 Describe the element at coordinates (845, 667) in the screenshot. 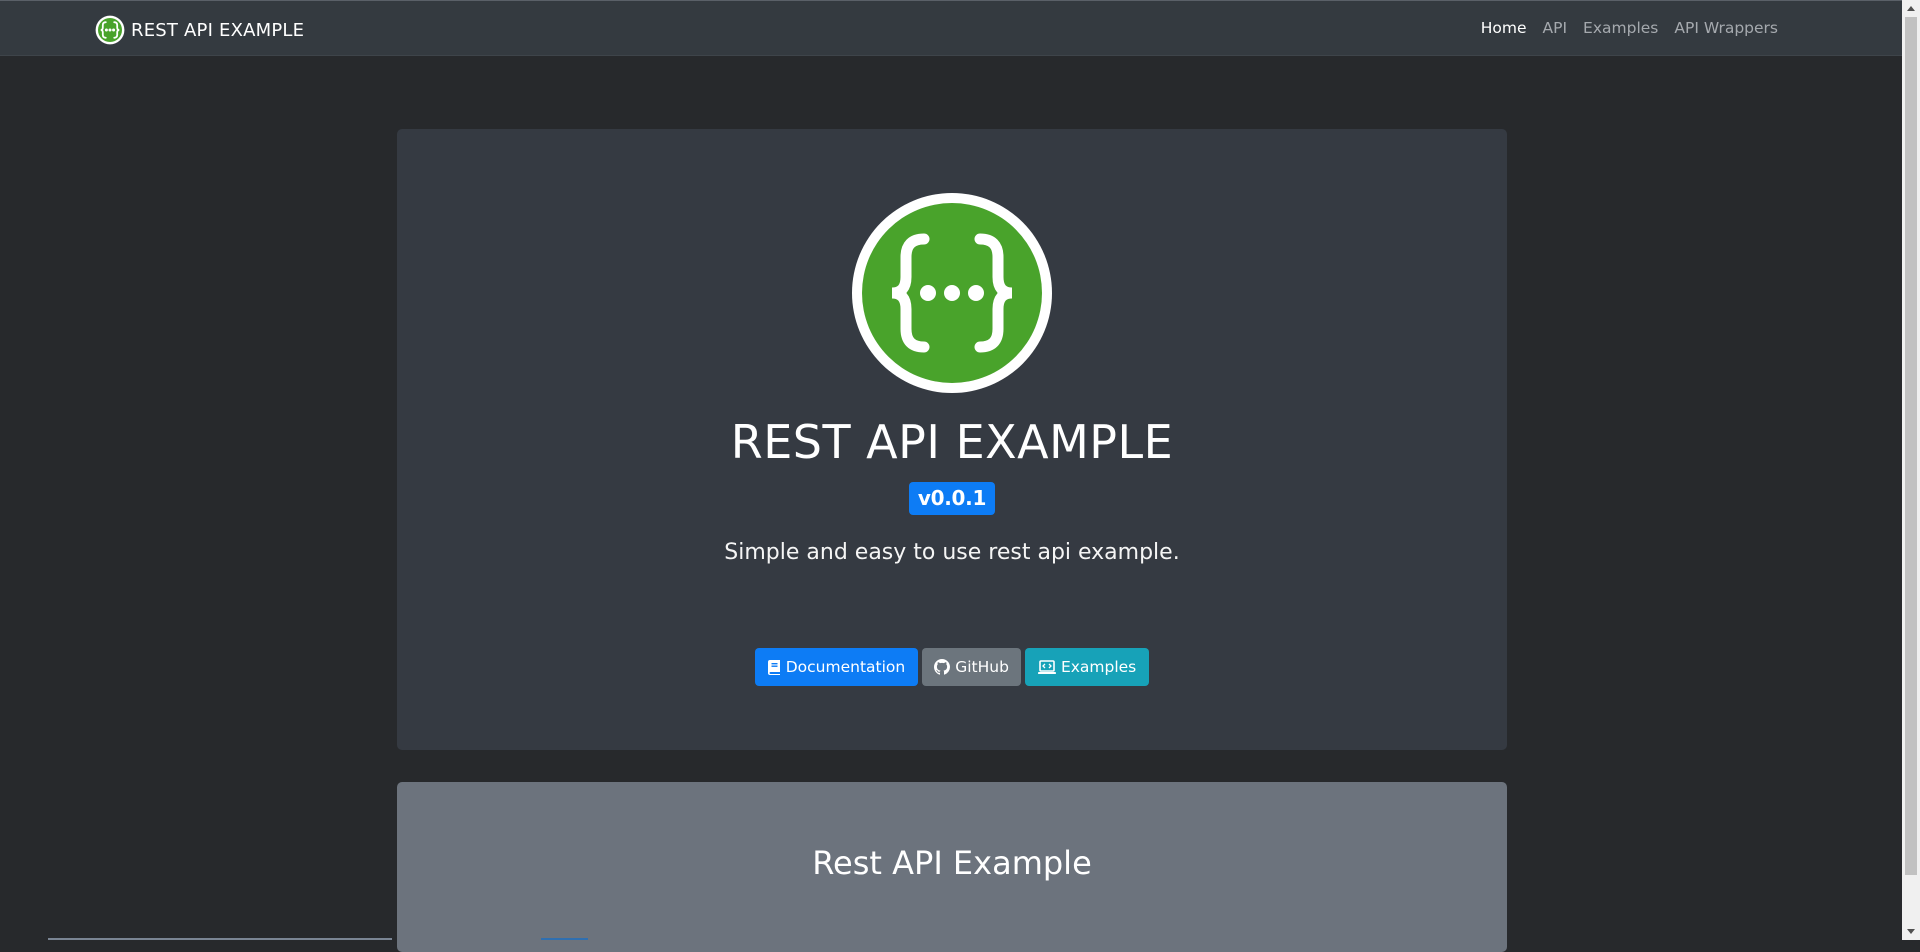

I see `documentation-button-label: Documentation` at that location.